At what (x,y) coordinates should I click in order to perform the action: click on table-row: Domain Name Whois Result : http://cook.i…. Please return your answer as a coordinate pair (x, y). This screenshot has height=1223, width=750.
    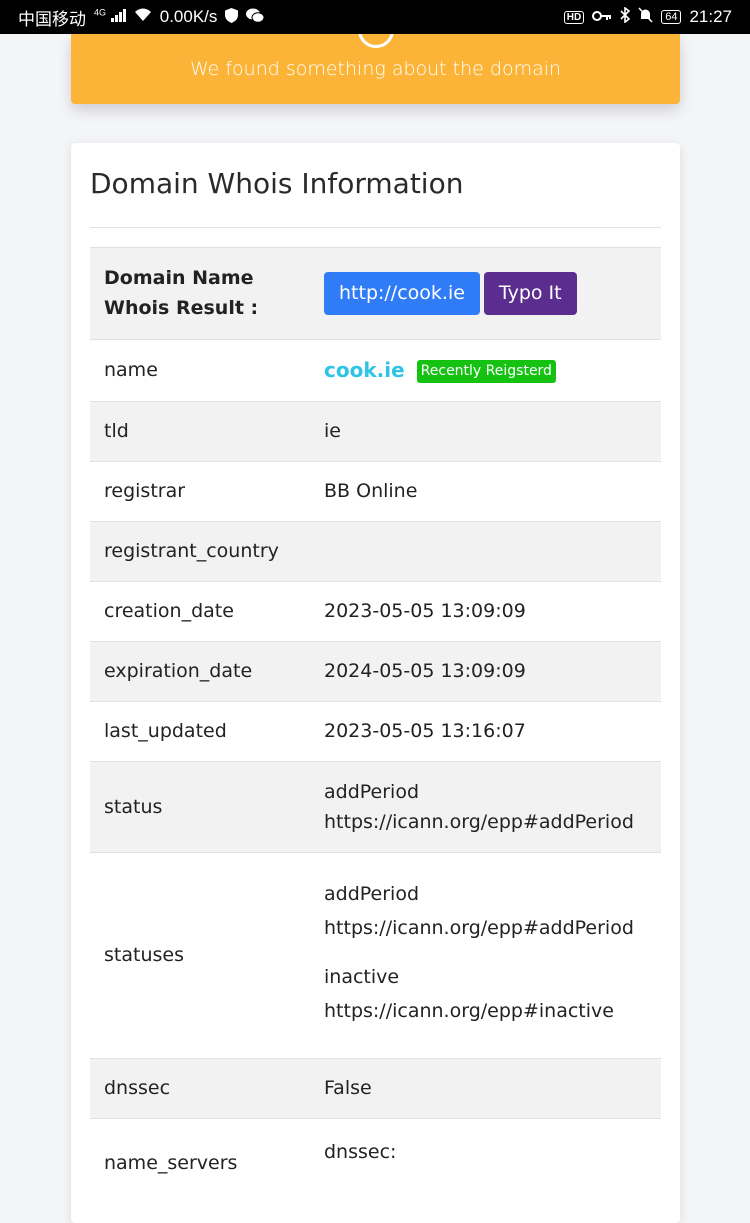
    Looking at the image, I should click on (375, 293).